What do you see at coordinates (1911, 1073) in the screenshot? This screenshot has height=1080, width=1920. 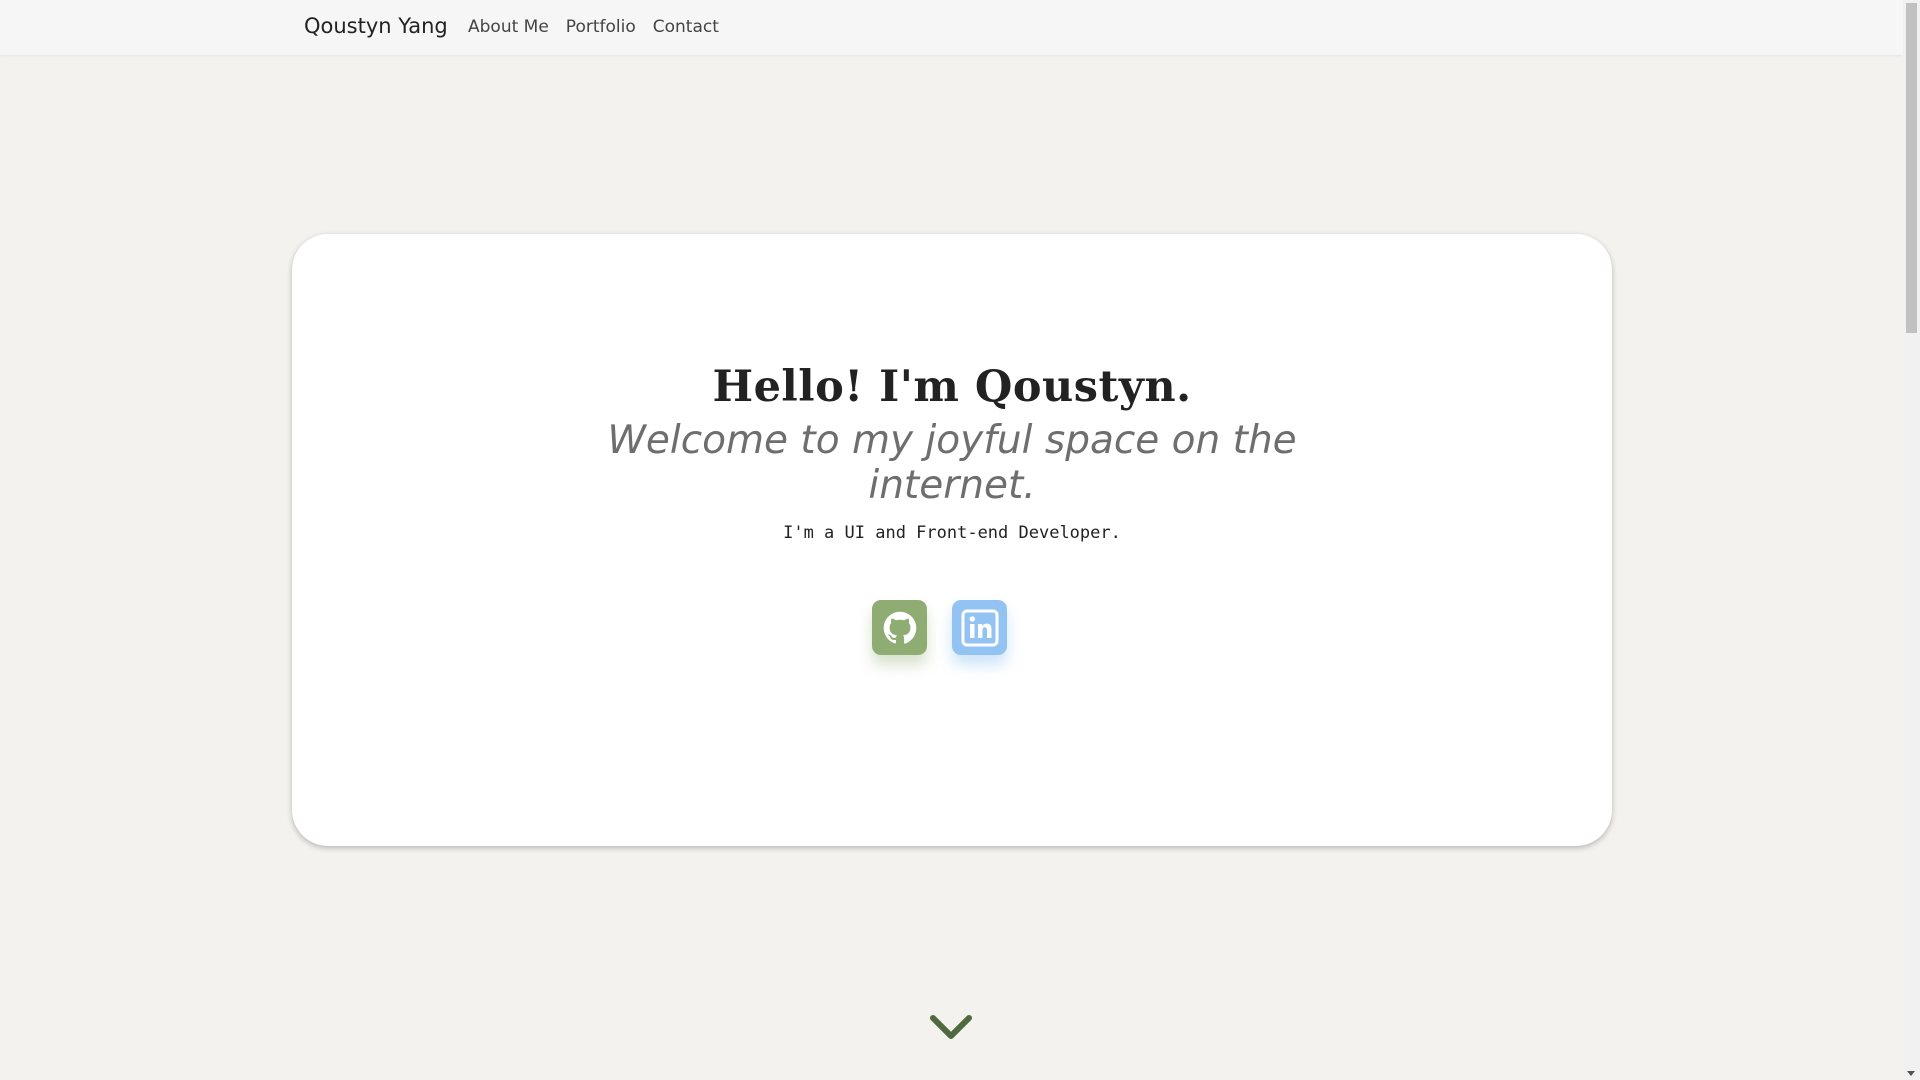 I see `scroll-down-arrow-icon` at bounding box center [1911, 1073].